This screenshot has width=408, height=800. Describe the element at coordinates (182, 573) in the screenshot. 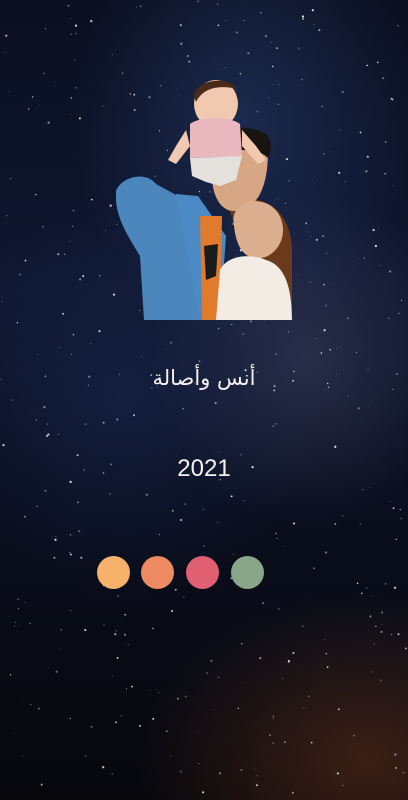

I see `color-dots-row` at that location.